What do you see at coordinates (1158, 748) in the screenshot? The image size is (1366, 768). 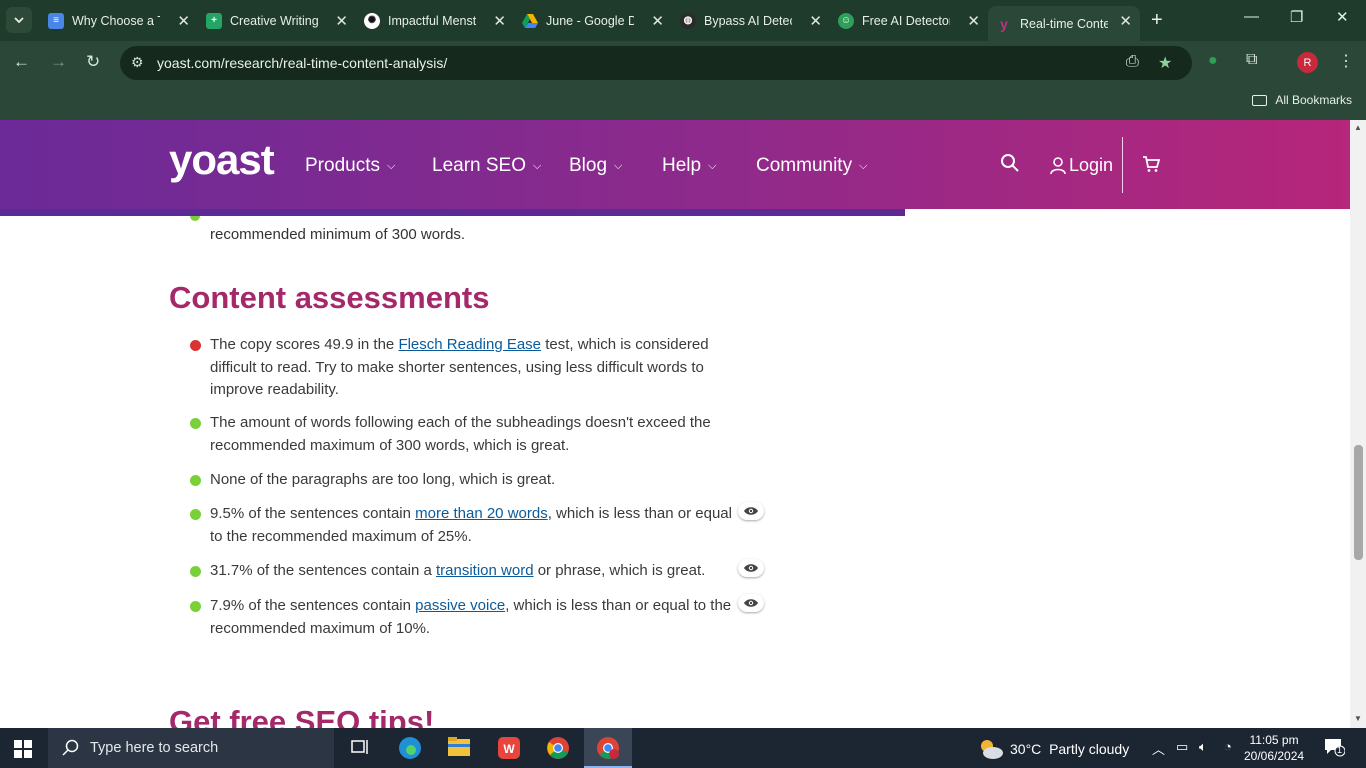 I see `chevron-up-icon: ︿` at bounding box center [1158, 748].